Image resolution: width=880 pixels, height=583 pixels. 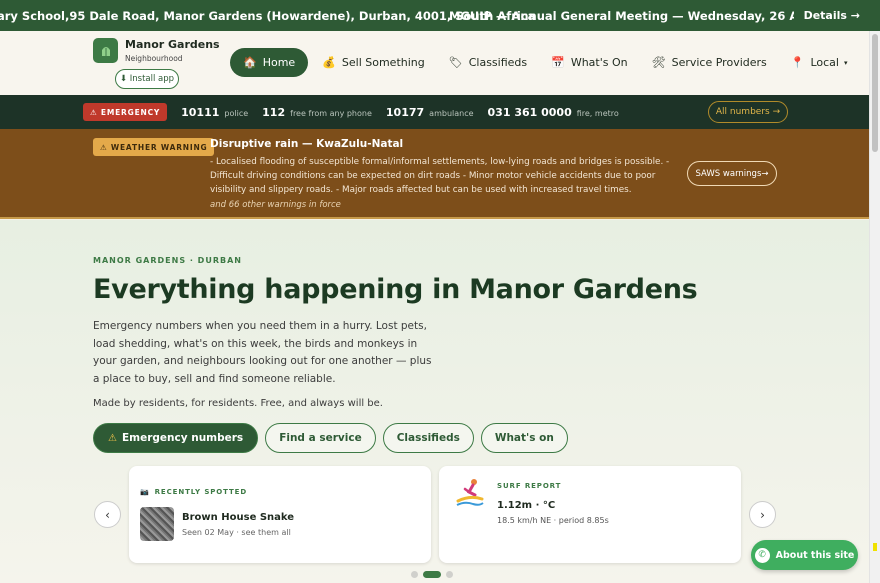 I want to click on spotted-title: Brown House Snake, so click(x=238, y=517).